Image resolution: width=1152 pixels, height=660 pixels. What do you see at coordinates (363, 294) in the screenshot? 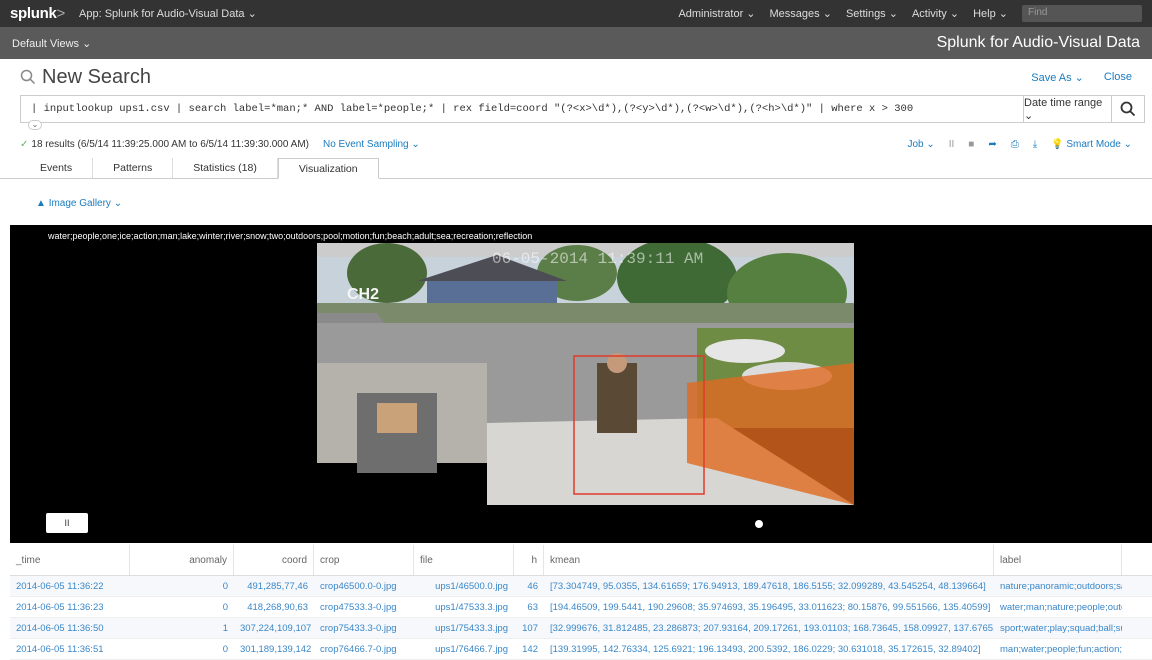
I see `channel-label: CH2` at bounding box center [363, 294].